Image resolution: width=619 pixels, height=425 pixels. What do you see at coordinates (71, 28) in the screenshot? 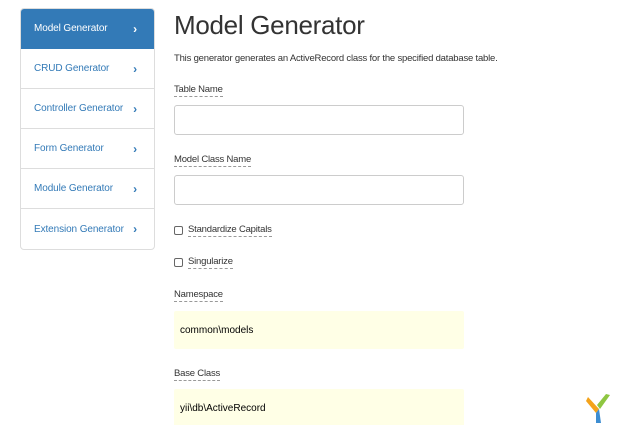
I see `sidebar-item-label: Model Generator` at bounding box center [71, 28].